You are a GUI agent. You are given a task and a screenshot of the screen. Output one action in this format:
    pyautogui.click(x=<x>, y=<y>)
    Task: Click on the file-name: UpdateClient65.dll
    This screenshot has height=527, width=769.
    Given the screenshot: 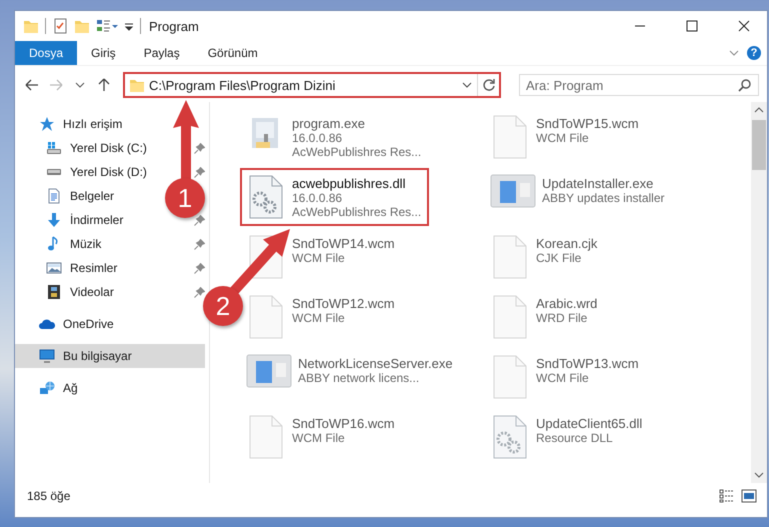 What is the action you would take?
    pyautogui.click(x=589, y=423)
    